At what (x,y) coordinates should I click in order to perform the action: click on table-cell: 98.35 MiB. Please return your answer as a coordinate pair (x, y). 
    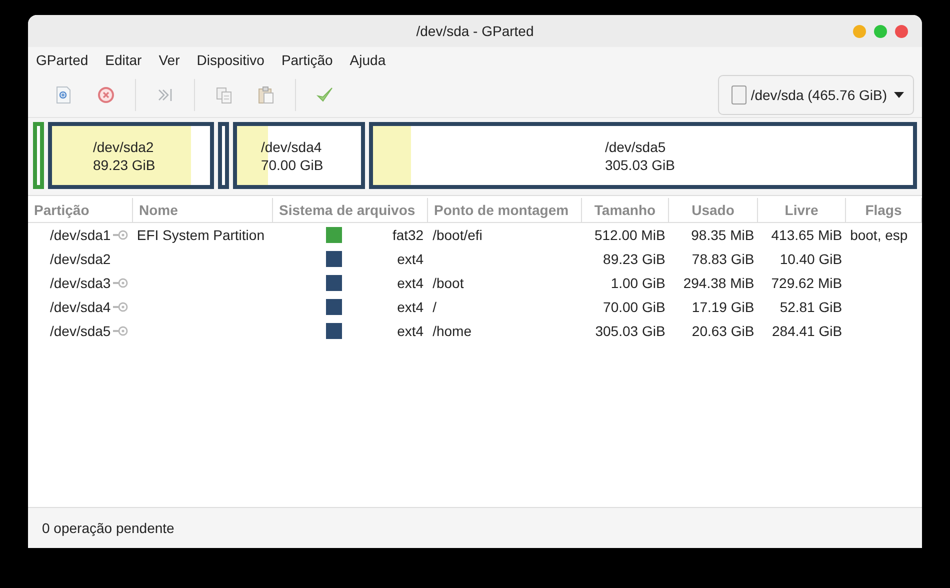
    Looking at the image, I should click on (722, 235).